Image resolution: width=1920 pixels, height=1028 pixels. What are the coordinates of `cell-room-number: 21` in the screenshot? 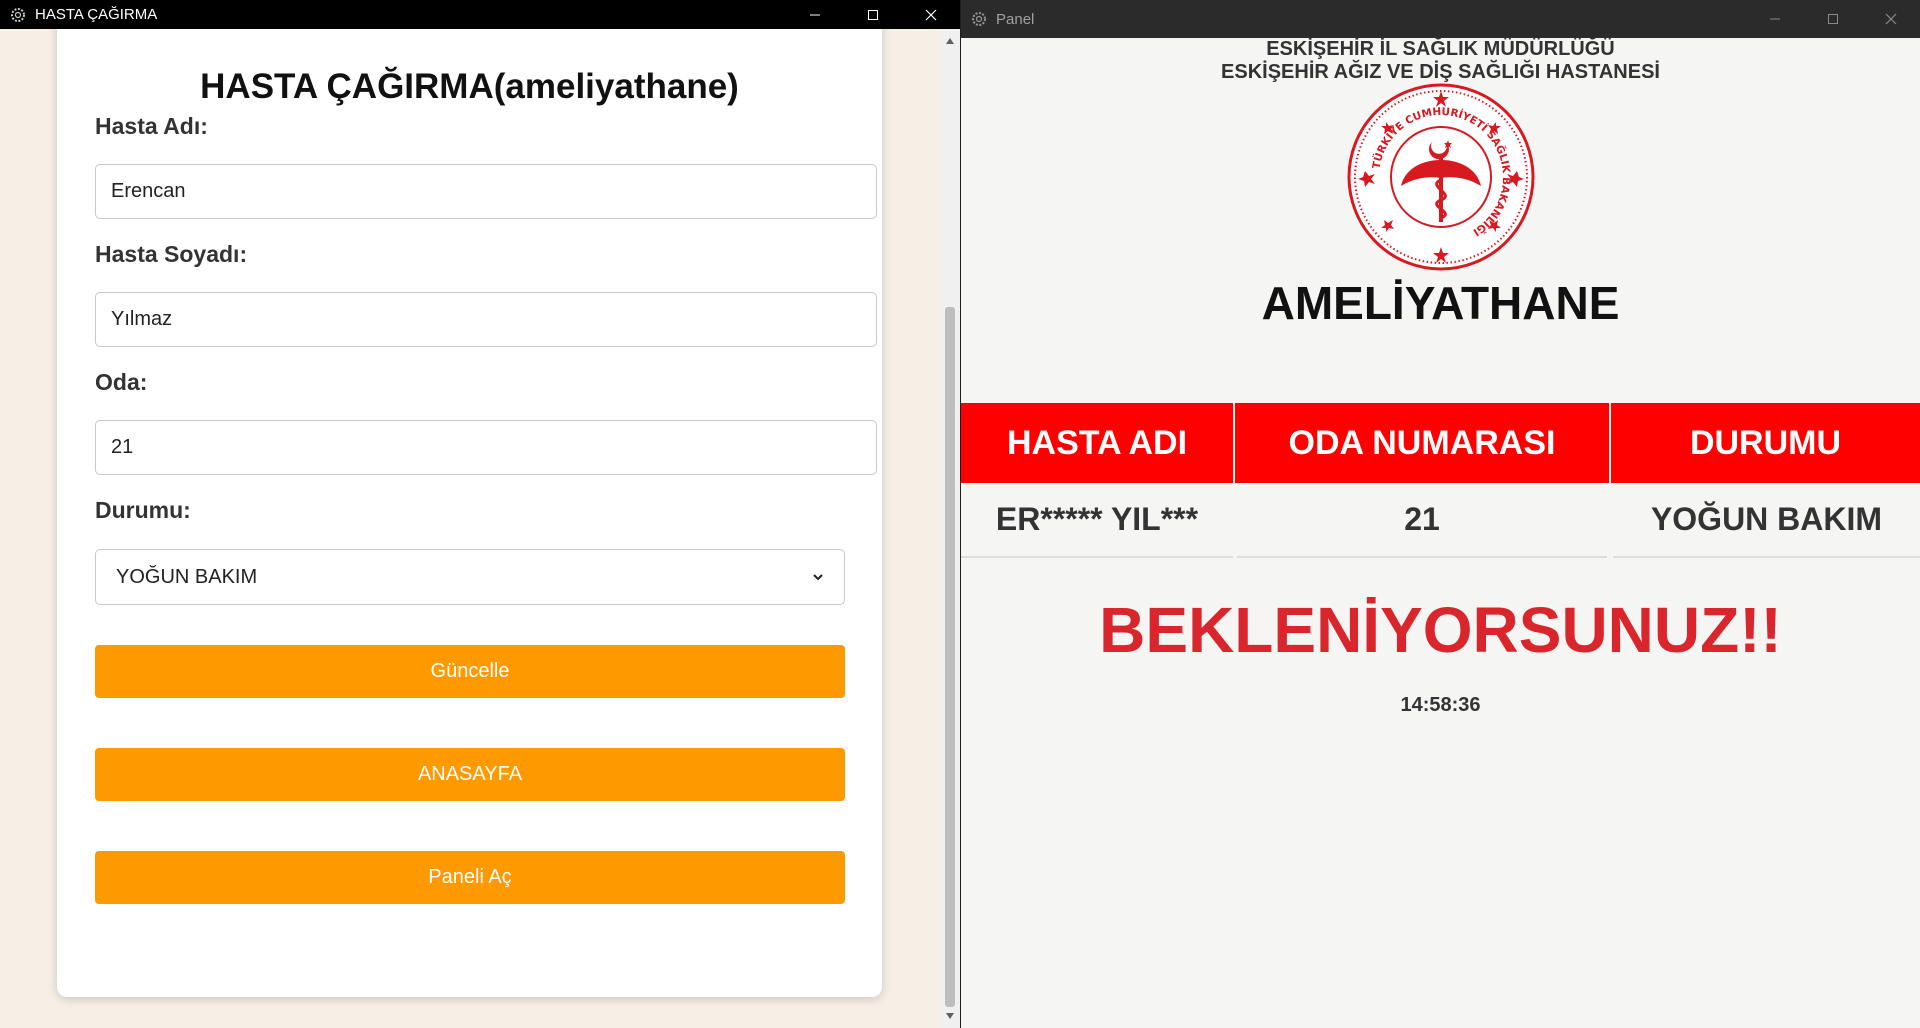 It's located at (1422, 520).